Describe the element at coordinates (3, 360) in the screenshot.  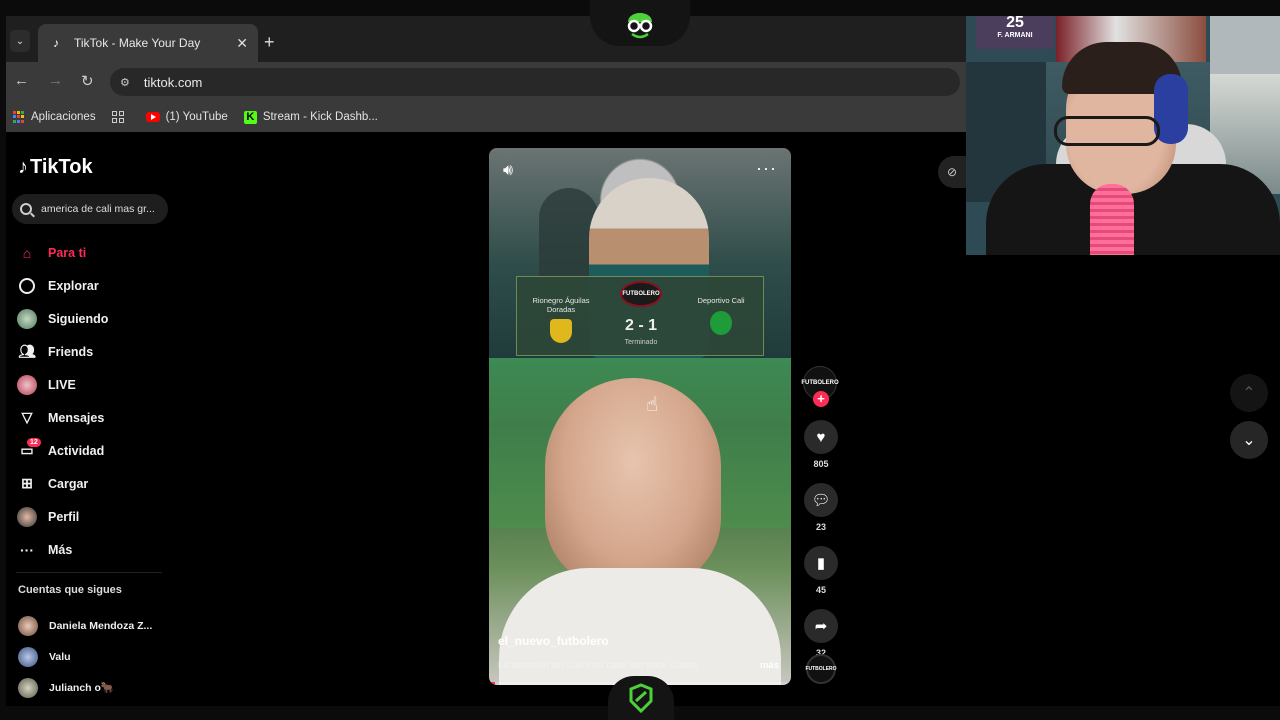
I see `overlay-frame-left` at that location.